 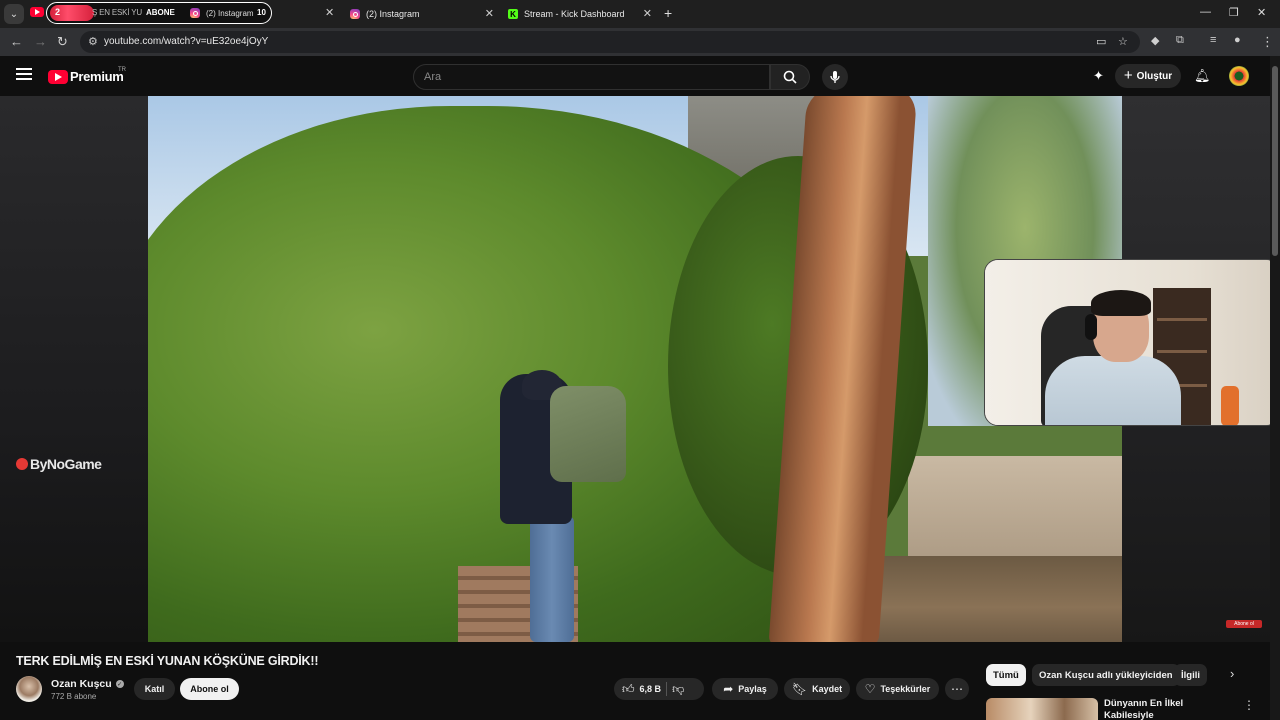 What do you see at coordinates (1249, 705) in the screenshot?
I see `more-vertical-icon: ⋮` at bounding box center [1249, 705].